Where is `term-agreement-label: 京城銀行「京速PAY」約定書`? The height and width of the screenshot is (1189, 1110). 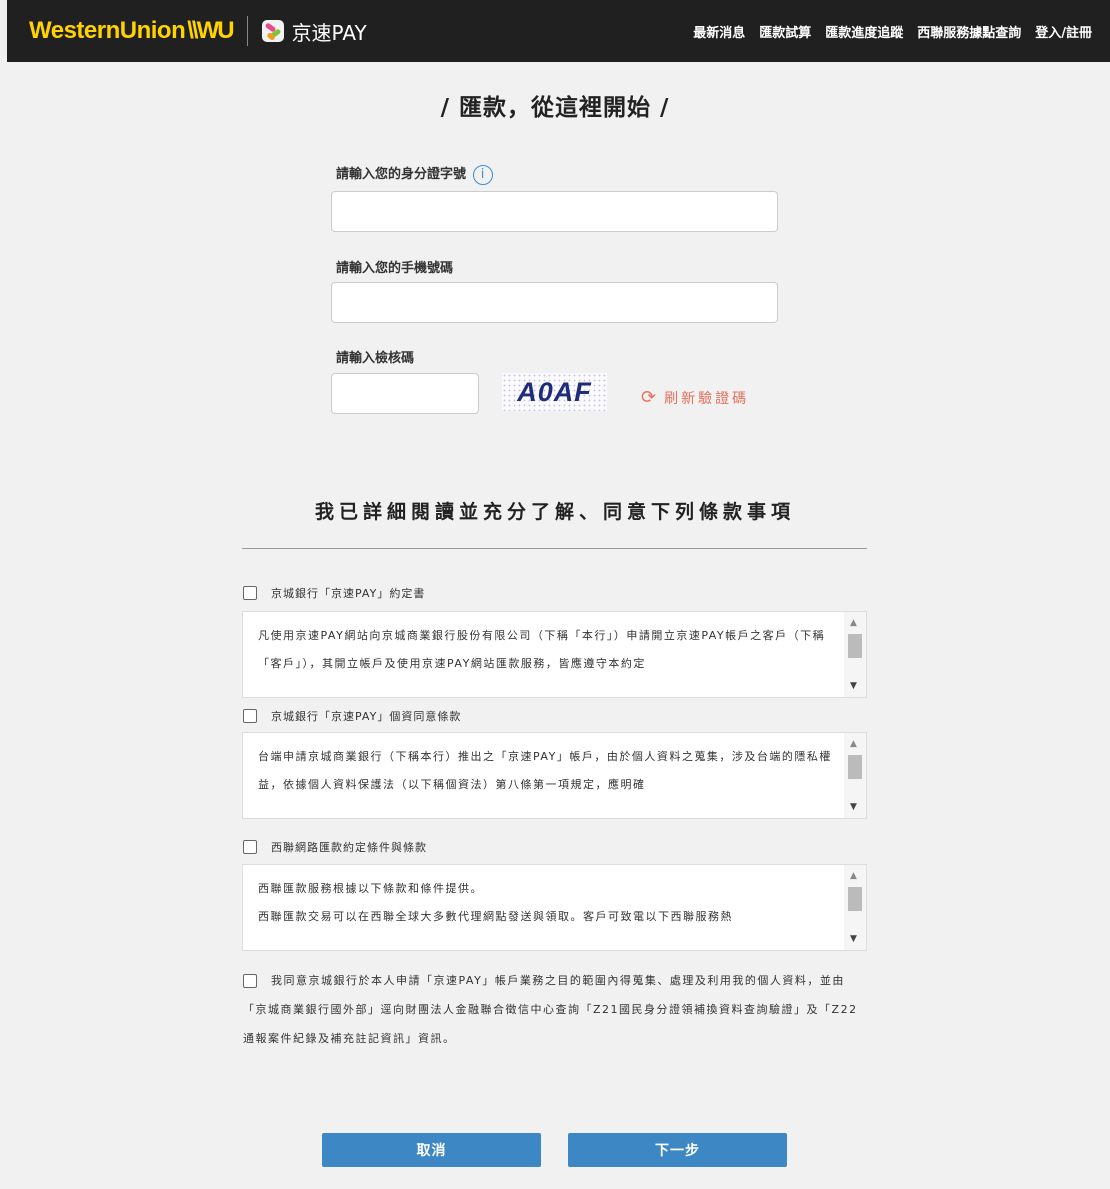
term-agreement-label: 京城銀行「京速PAY」約定書 is located at coordinates (348, 593).